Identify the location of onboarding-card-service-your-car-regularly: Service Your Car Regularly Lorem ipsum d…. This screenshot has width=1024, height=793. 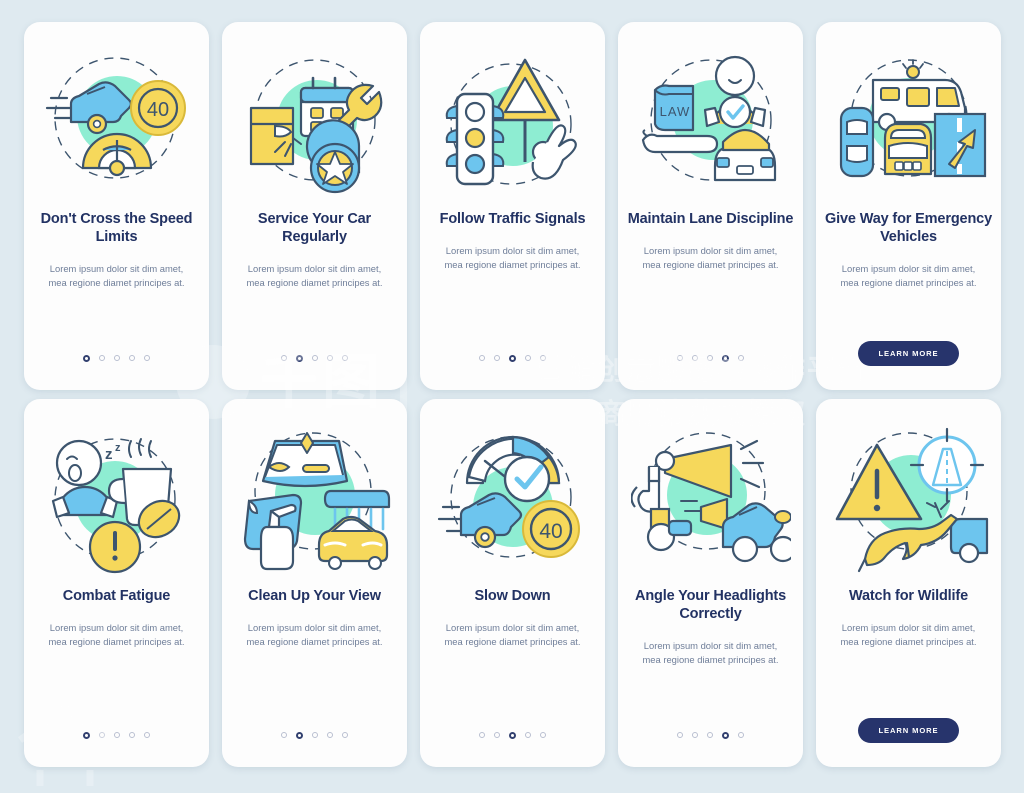
(314, 206).